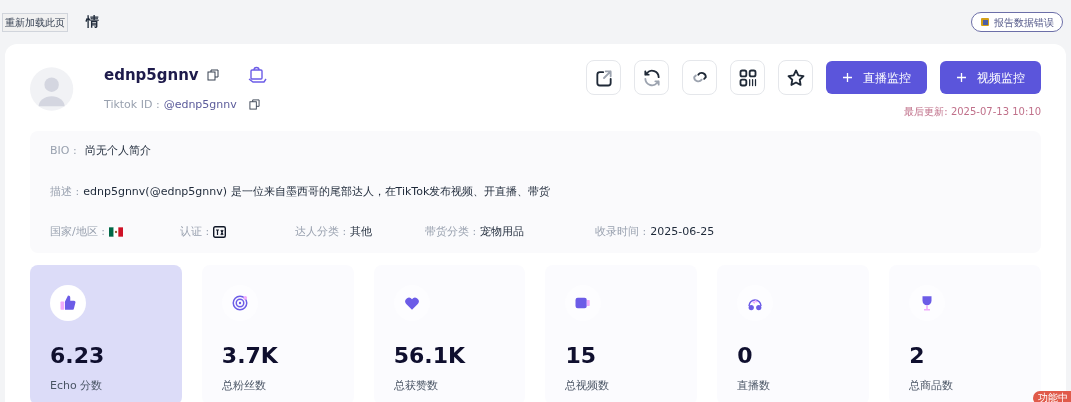  Describe the element at coordinates (321, 232) in the screenshot. I see `attribute-label: 达人分类 :` at that location.